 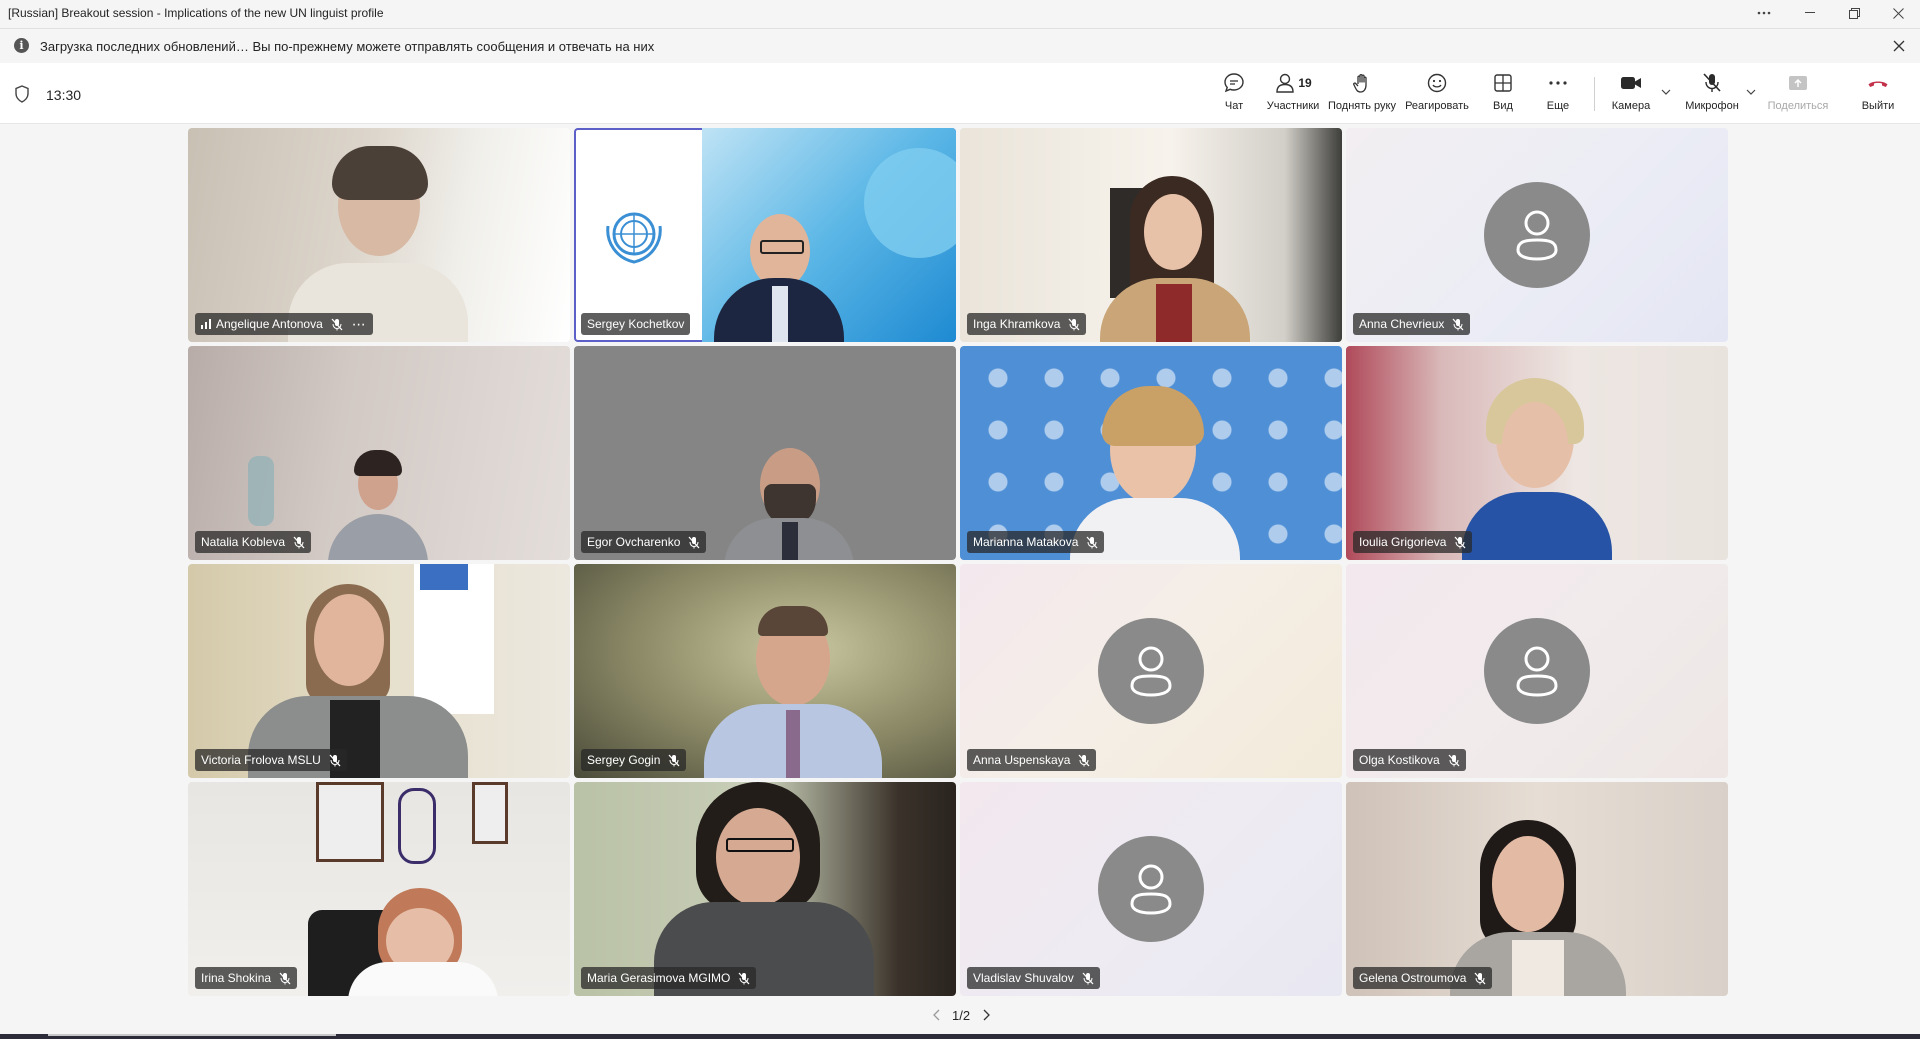 What do you see at coordinates (1558, 95) in the screenshot?
I see `more-button: Еще` at bounding box center [1558, 95].